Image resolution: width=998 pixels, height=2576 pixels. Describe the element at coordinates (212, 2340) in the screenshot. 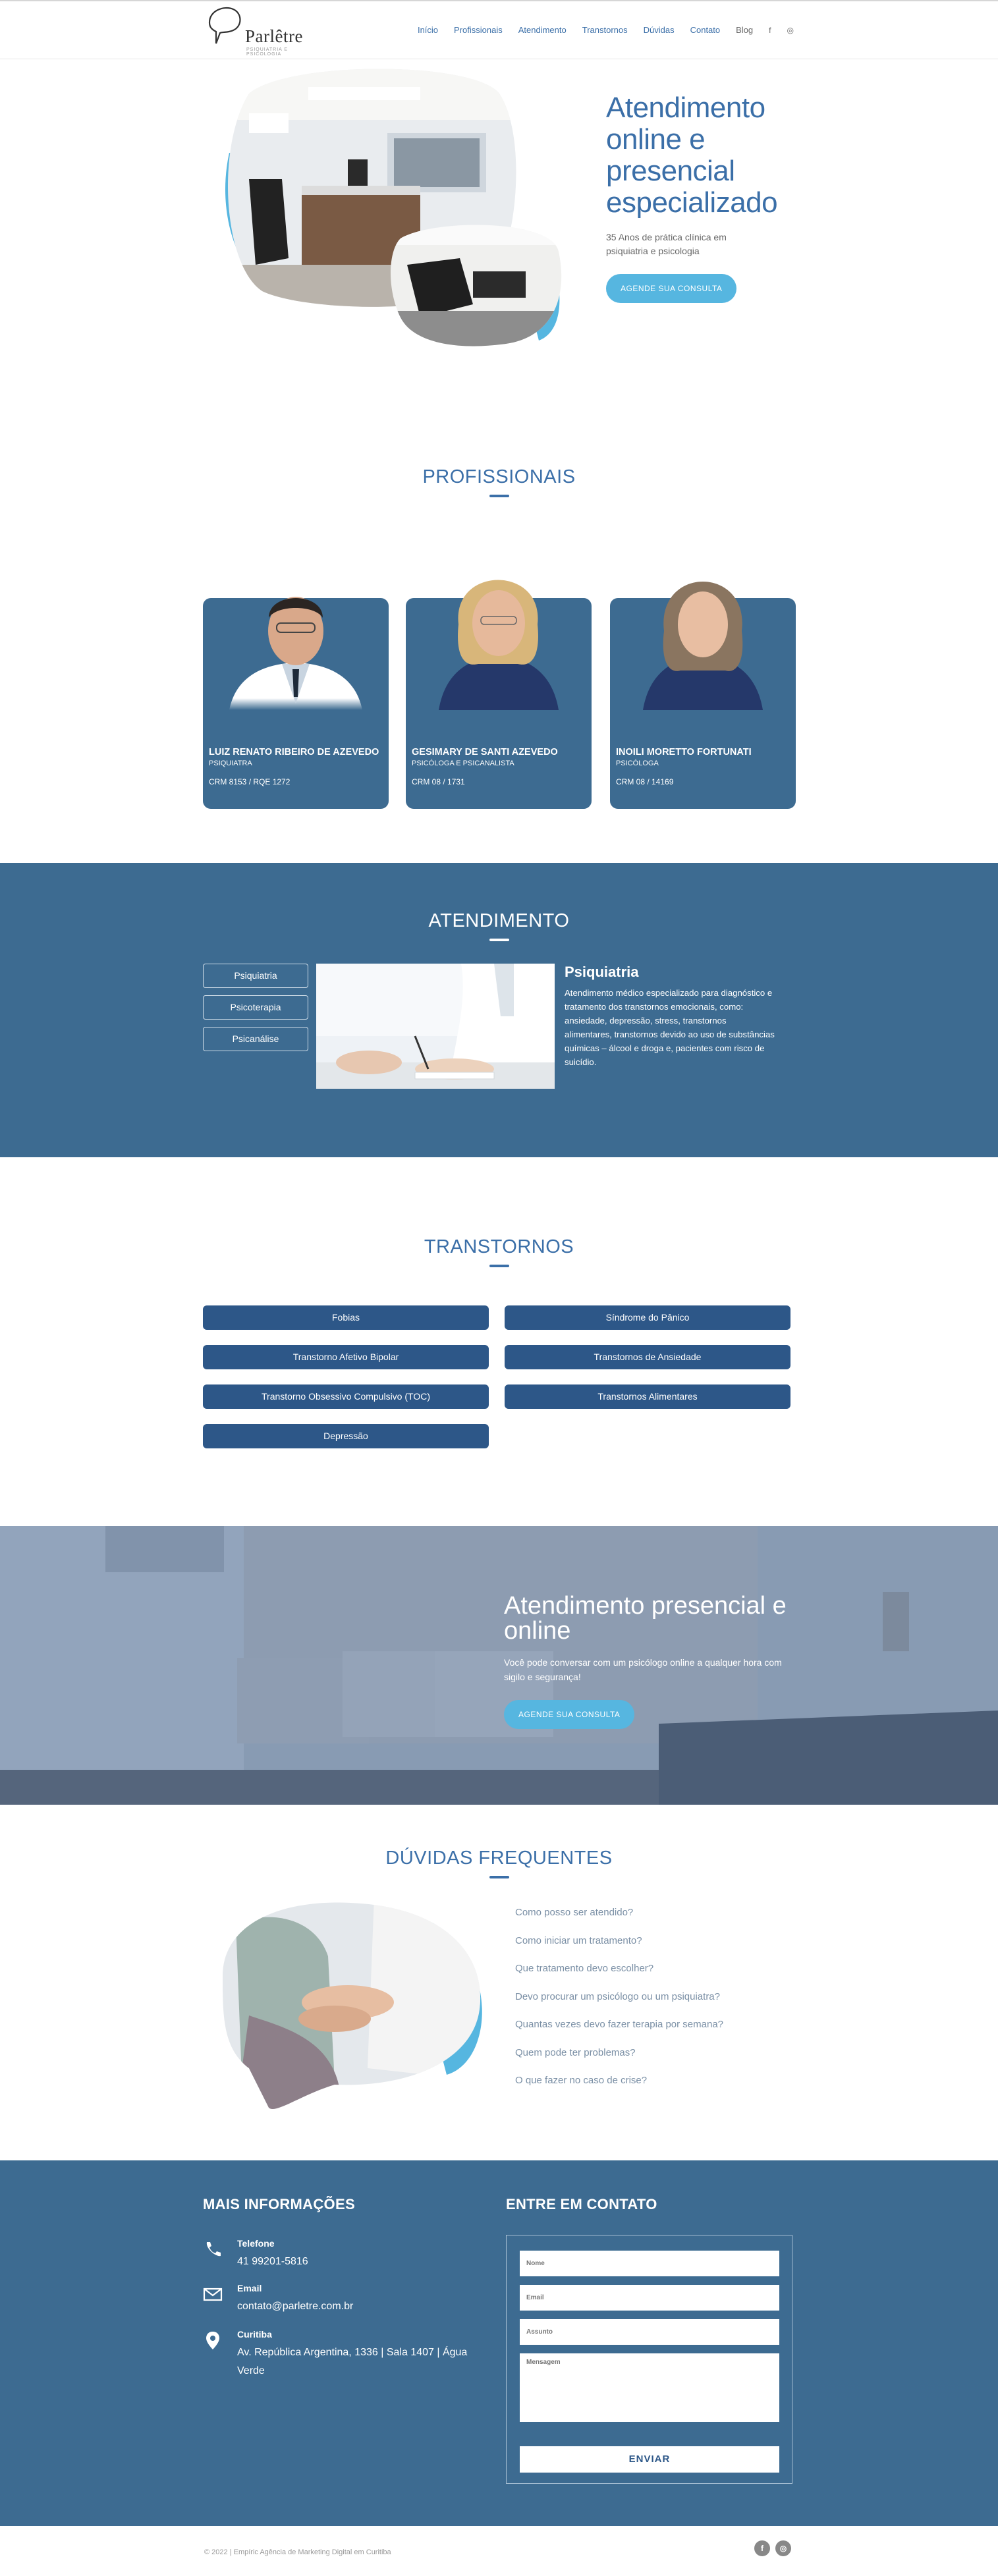

I see `location-pin-icon` at that location.